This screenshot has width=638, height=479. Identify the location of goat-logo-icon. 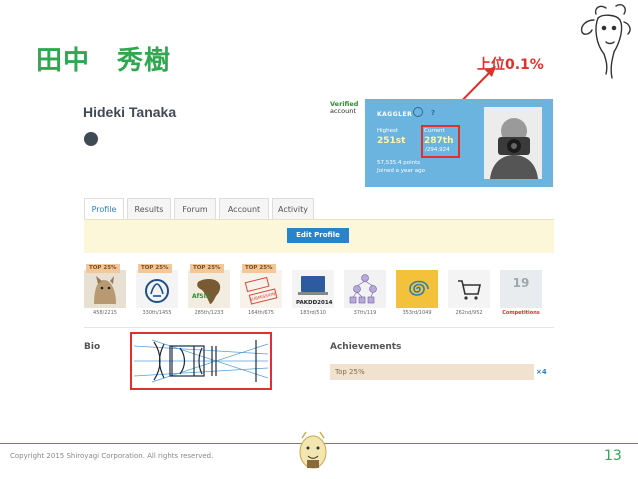
(605, 41).